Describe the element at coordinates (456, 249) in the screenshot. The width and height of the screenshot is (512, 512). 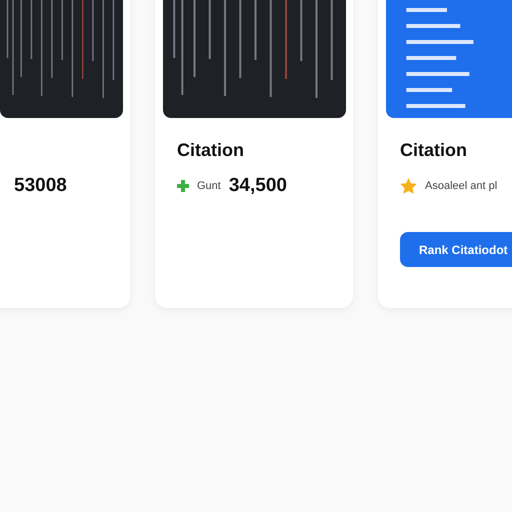
I see `rank-button: Rank Citatiodot` at that location.